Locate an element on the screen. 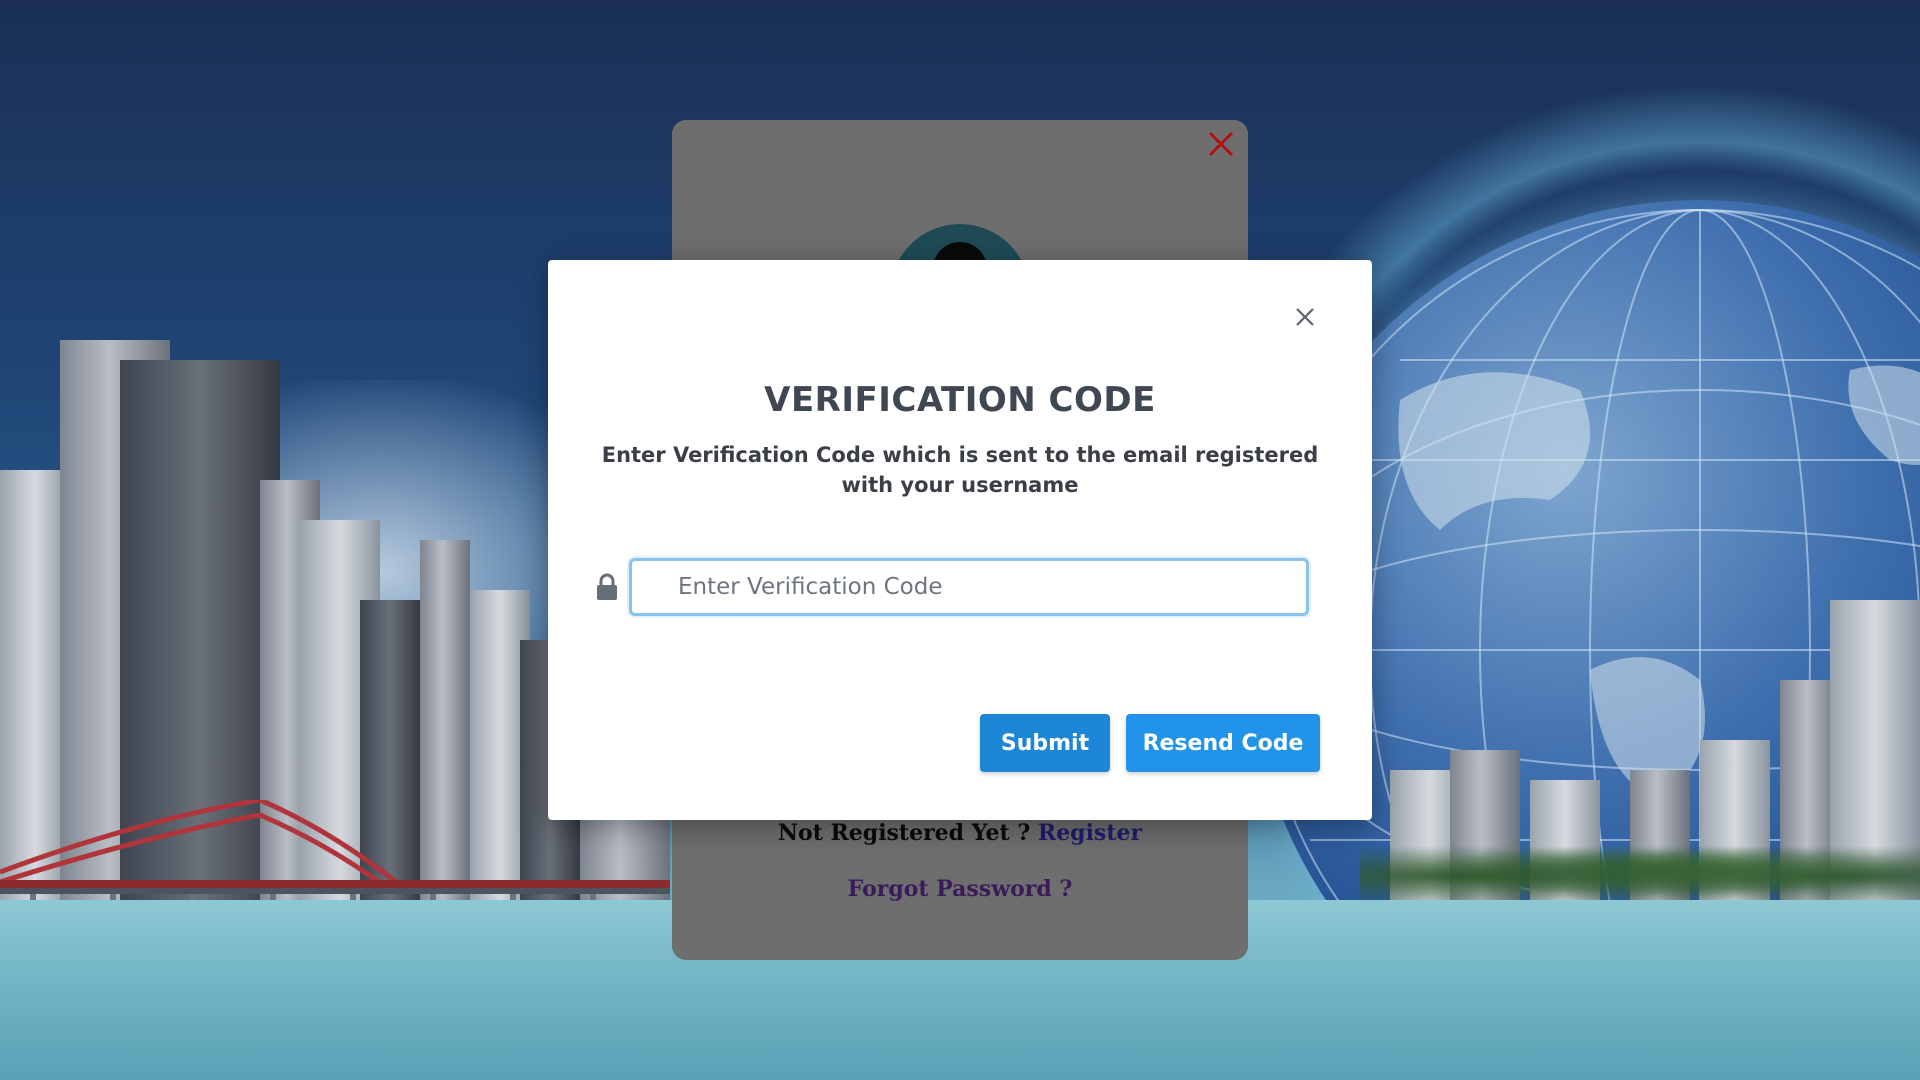  modal-title: VERIFICATION CODE is located at coordinates (960, 400).